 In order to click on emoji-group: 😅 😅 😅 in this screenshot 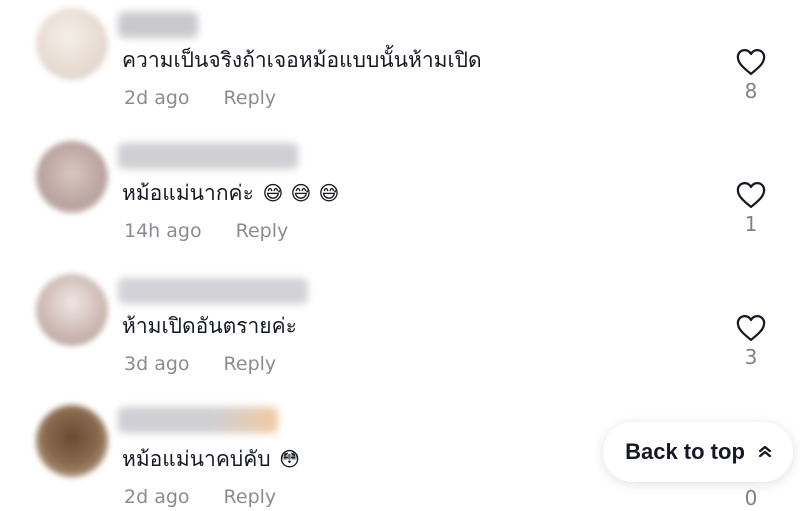, I will do `click(301, 193)`.